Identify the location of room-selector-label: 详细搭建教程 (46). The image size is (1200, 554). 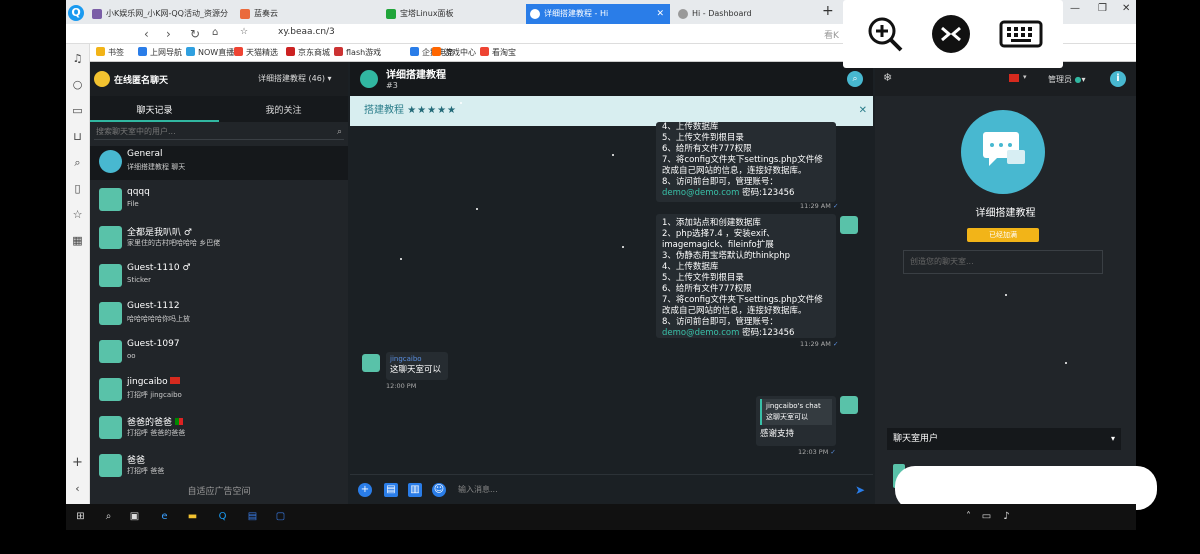
(291, 78).